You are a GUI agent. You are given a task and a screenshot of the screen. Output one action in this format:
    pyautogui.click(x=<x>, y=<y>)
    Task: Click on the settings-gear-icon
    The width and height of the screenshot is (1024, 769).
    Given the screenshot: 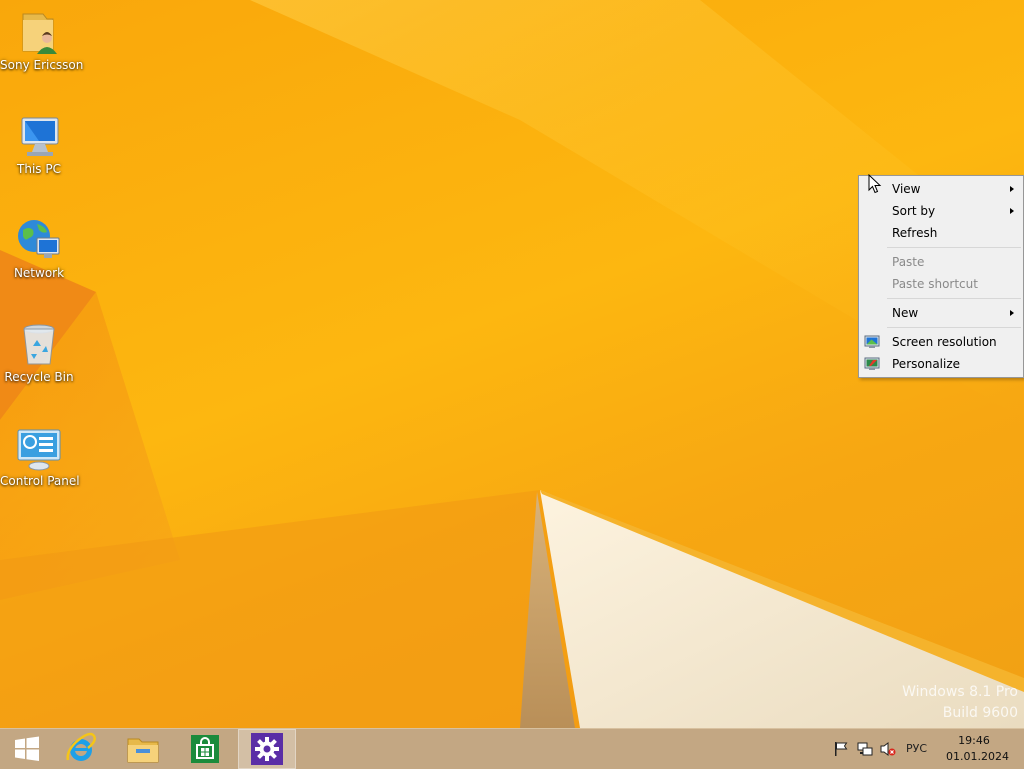 What is the action you would take?
    pyautogui.click(x=267, y=749)
    